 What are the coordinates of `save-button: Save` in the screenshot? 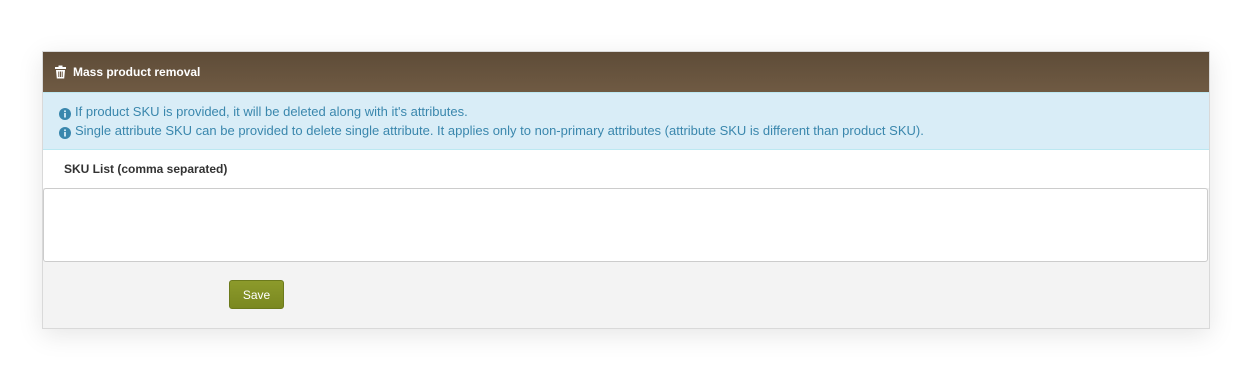 It's located at (256, 294).